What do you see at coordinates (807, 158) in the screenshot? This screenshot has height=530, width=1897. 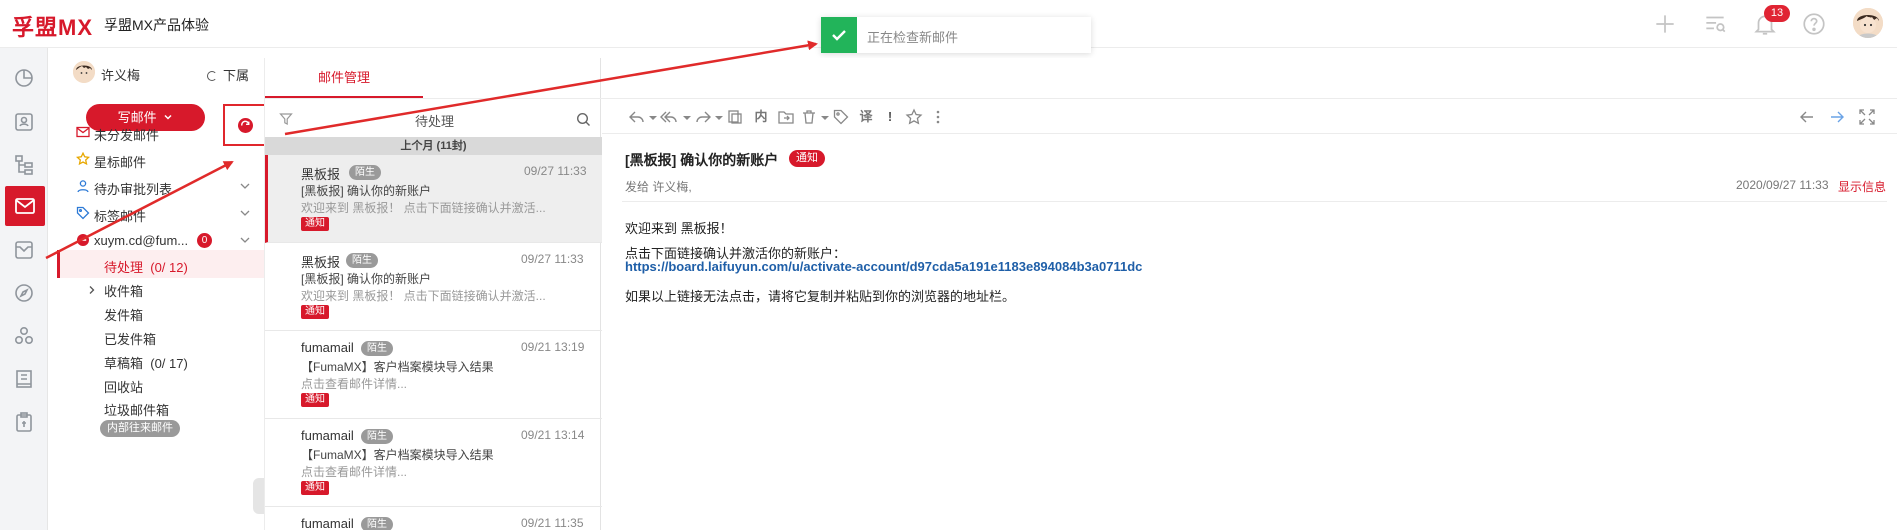 I see `message-notice-tag: 通知` at bounding box center [807, 158].